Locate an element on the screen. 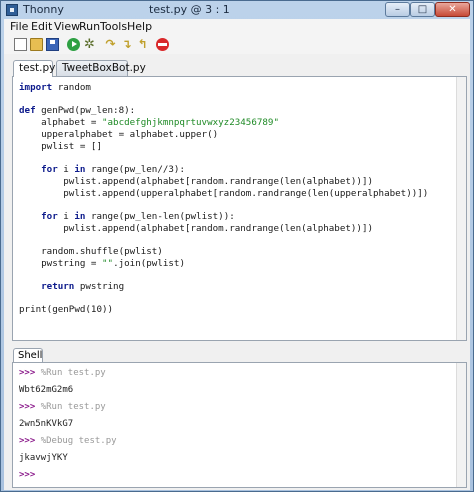 This screenshot has height=492, width=474. shell-vertical-scrollbar is located at coordinates (461, 425).